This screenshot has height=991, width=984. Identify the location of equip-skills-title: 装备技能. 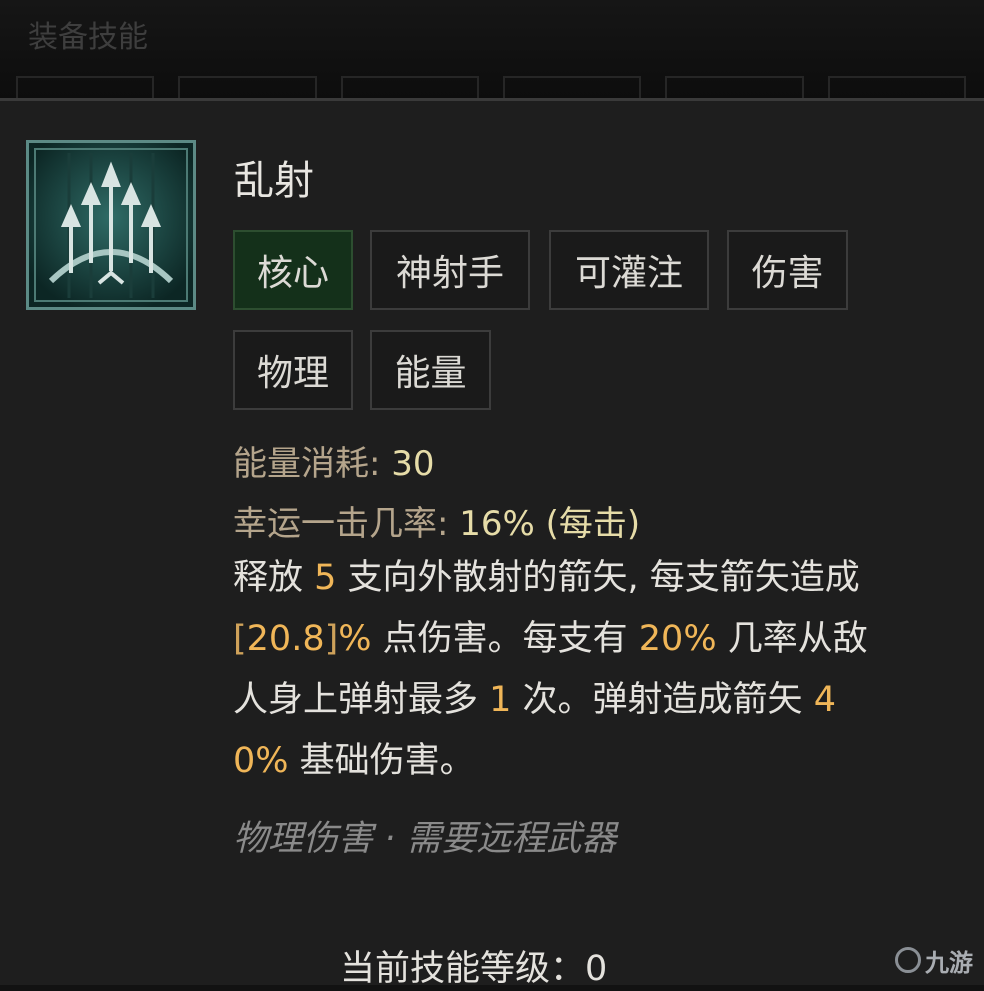
(88, 37).